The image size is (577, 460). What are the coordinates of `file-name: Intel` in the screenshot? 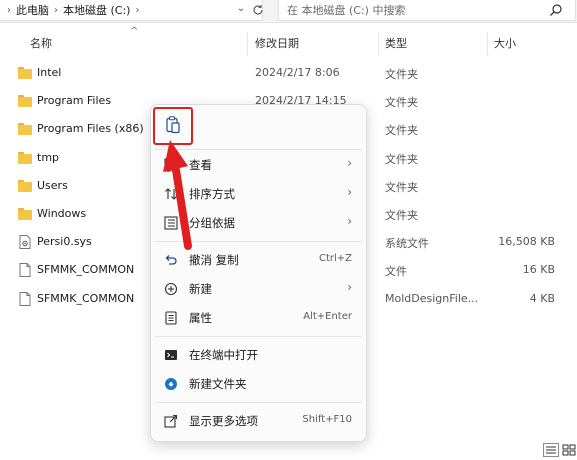 It's located at (49, 72).